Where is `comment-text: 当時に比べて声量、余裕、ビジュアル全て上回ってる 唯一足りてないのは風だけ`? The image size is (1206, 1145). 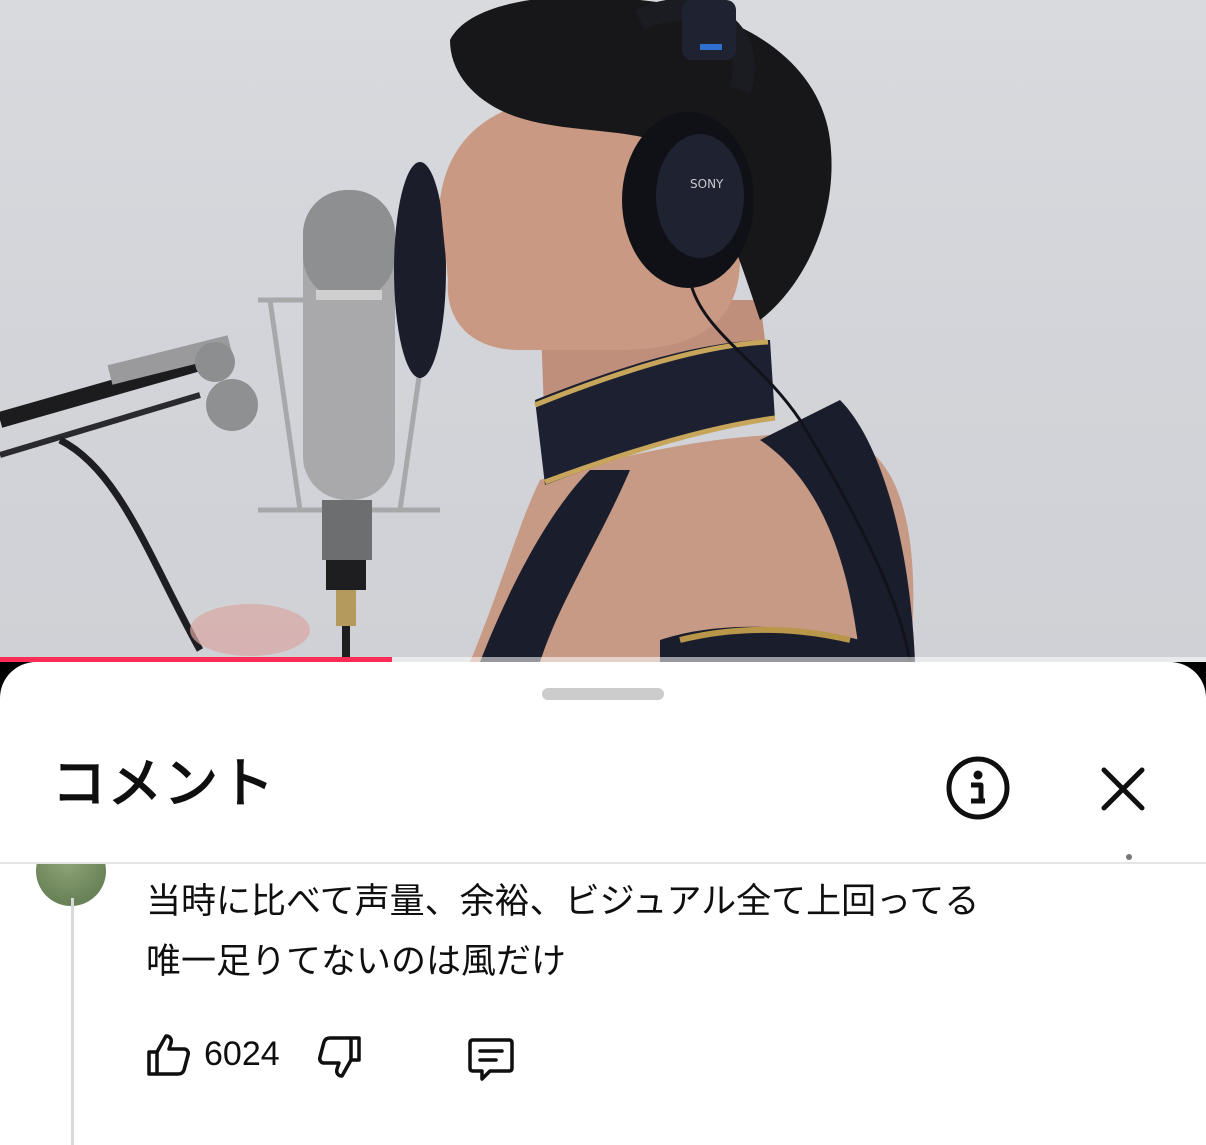 comment-text: 当時に比べて声量、余裕、ビジュアル全て上回ってる 唯一足りてないのは風だけ is located at coordinates (646, 932).